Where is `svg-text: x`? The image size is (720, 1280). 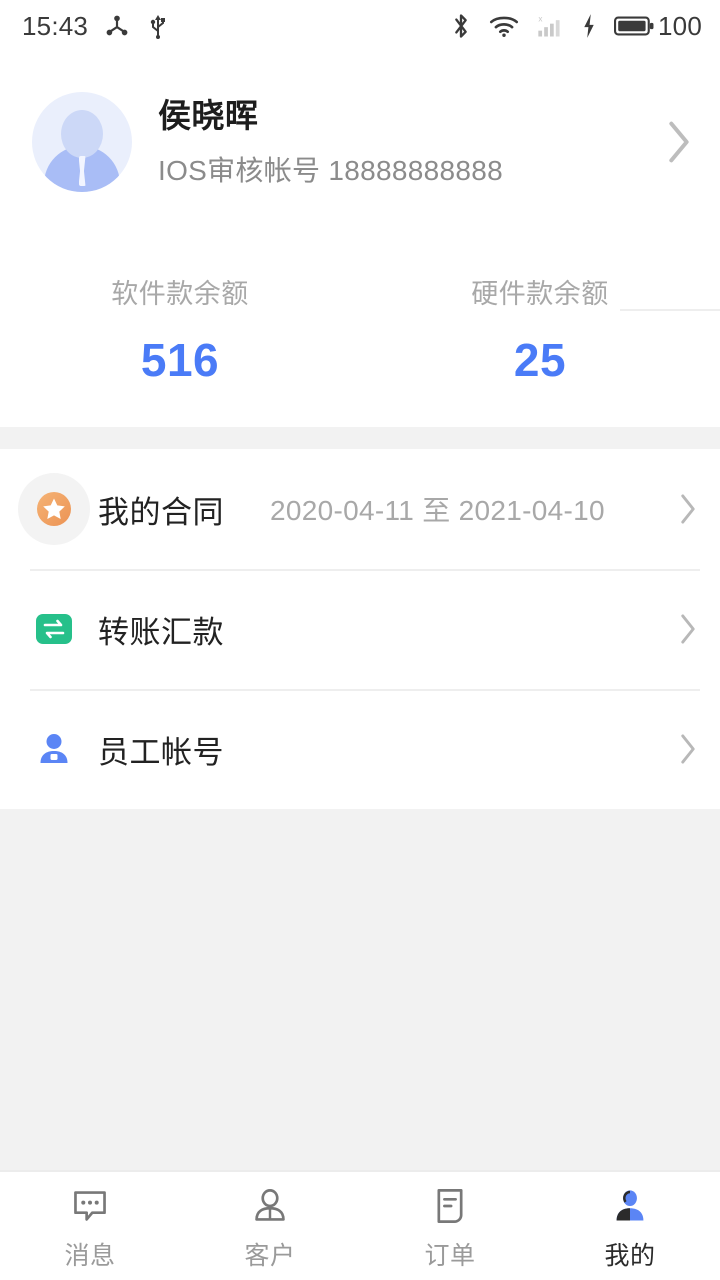 svg-text: x is located at coordinates (540, 18).